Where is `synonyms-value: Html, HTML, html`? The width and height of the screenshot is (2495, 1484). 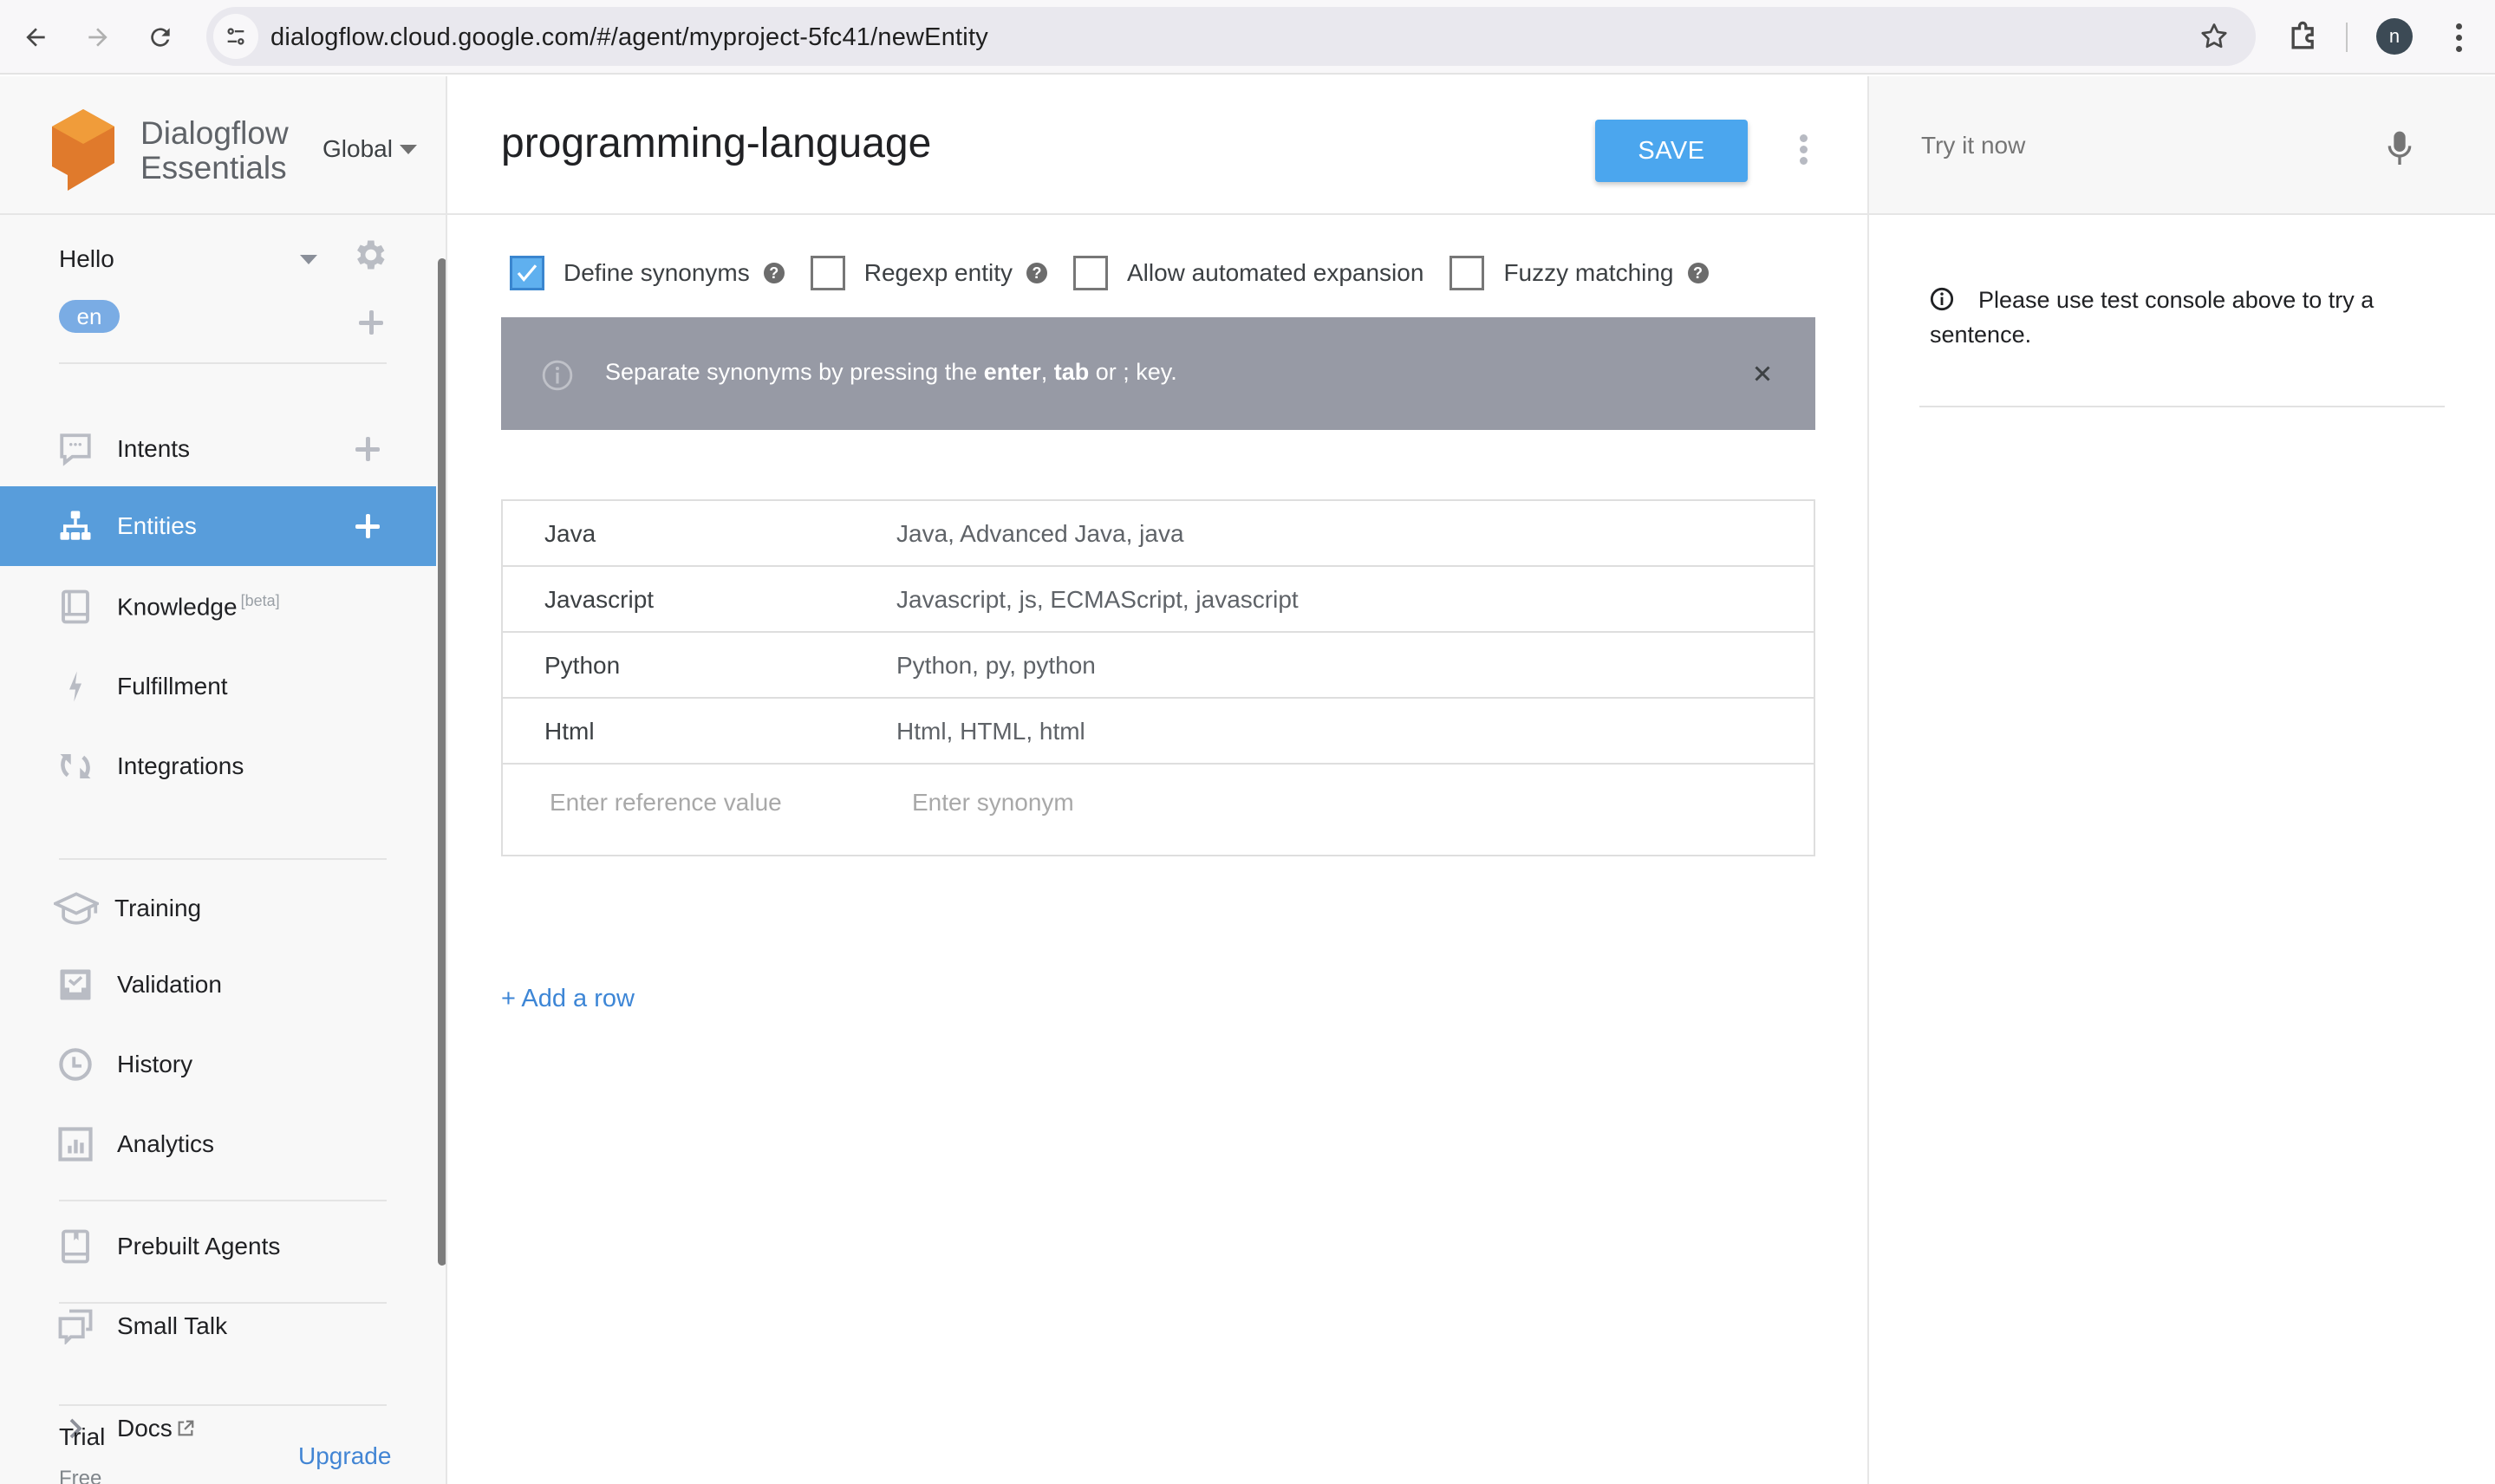
synonyms-value: Html, HTML, html is located at coordinates (990, 731).